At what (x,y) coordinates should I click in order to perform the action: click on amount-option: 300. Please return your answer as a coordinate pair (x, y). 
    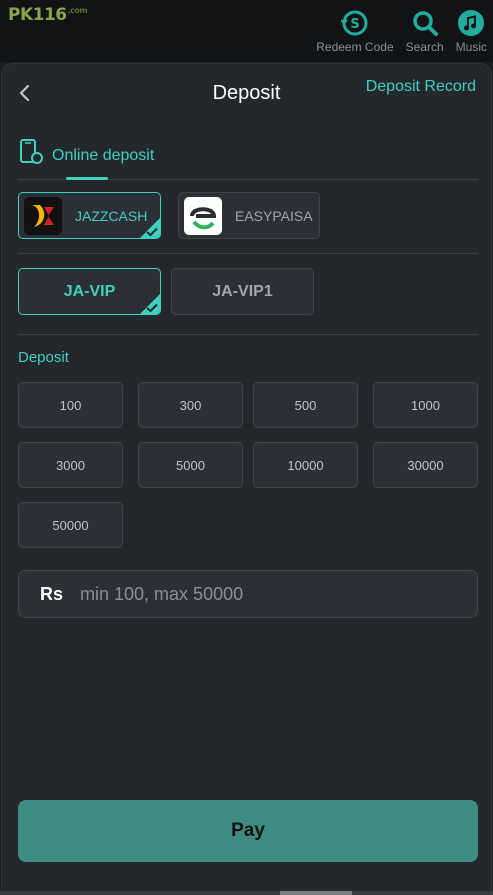
    Looking at the image, I should click on (190, 405).